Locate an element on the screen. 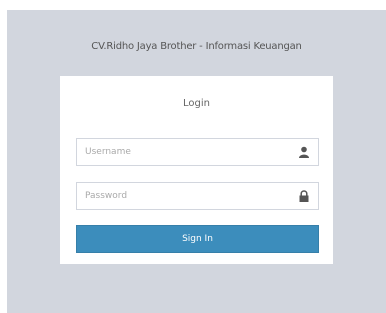 Image resolution: width=386 pixels, height=313 pixels. password-field is located at coordinates (197, 196).